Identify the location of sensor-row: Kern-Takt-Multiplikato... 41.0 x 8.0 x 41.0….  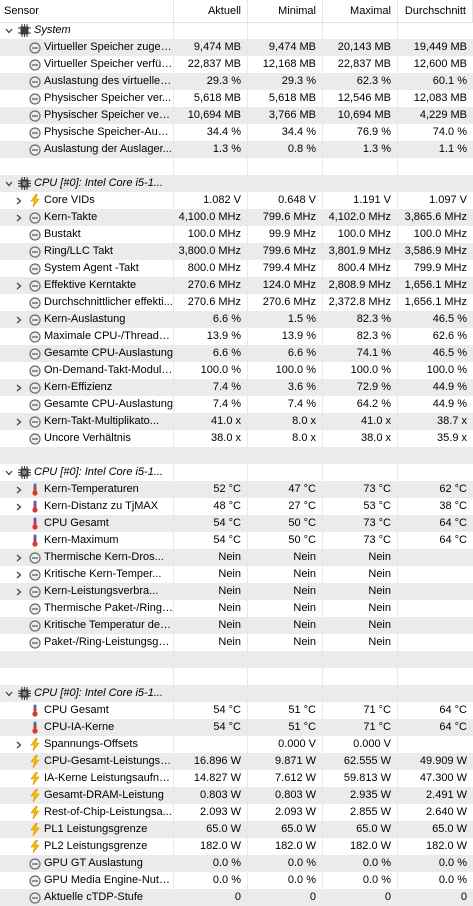
(236, 421).